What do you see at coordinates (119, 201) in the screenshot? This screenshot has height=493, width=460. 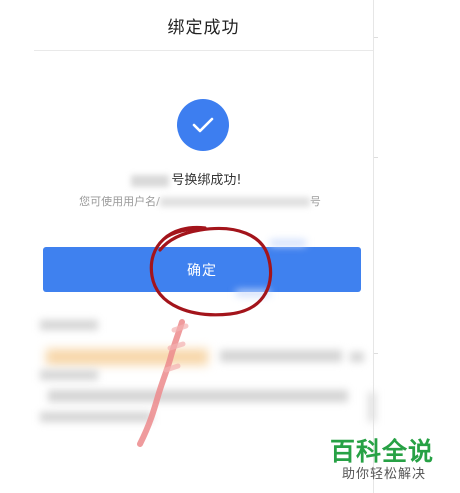 I see `login-hint-prefix: 您可使用用户名/` at bounding box center [119, 201].